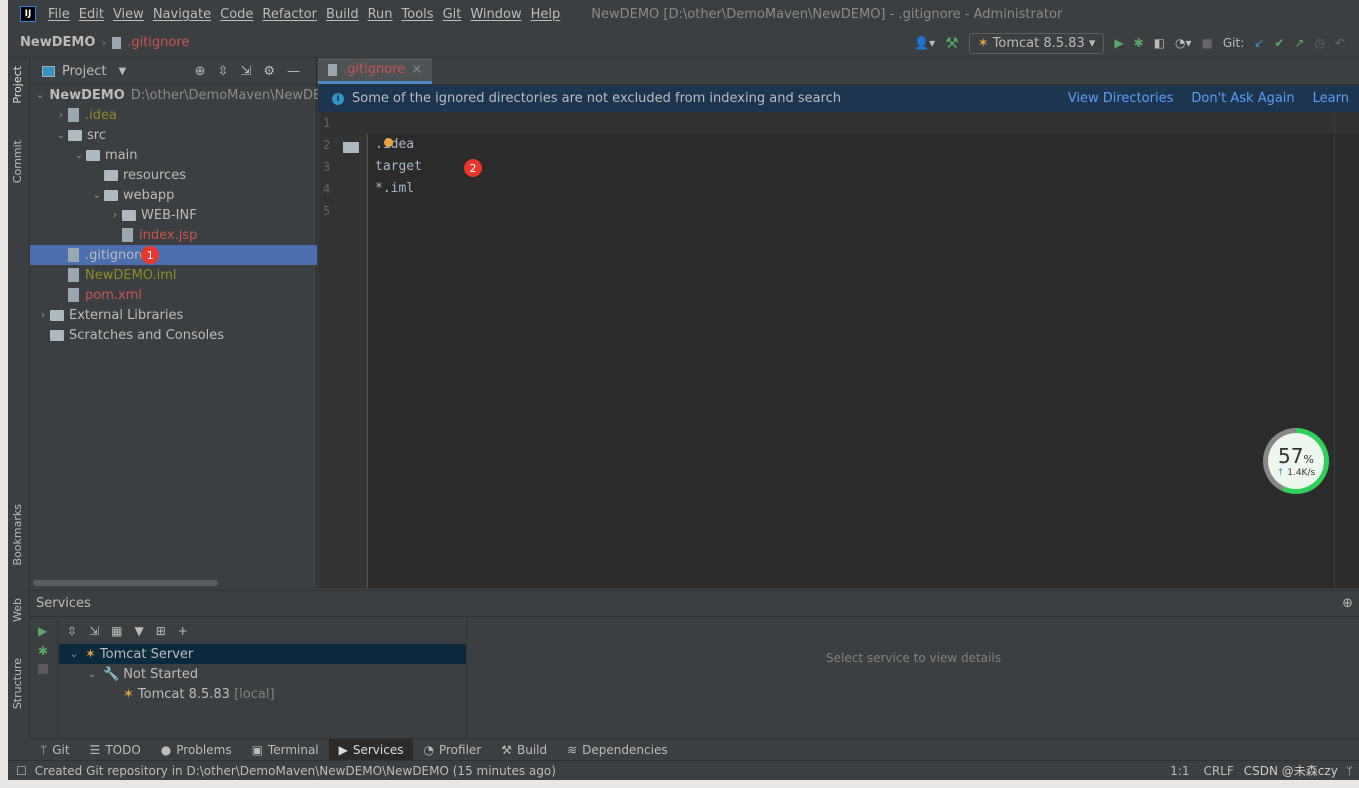 This screenshot has width=1359, height=788. I want to click on project-view-select: Project, so click(84, 71).